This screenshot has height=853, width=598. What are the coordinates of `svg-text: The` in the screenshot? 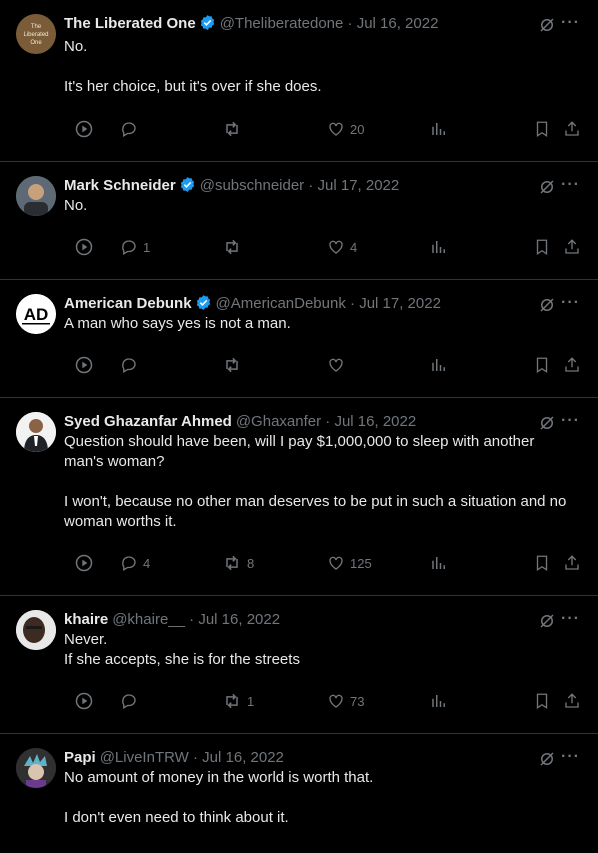 It's located at (36, 27).